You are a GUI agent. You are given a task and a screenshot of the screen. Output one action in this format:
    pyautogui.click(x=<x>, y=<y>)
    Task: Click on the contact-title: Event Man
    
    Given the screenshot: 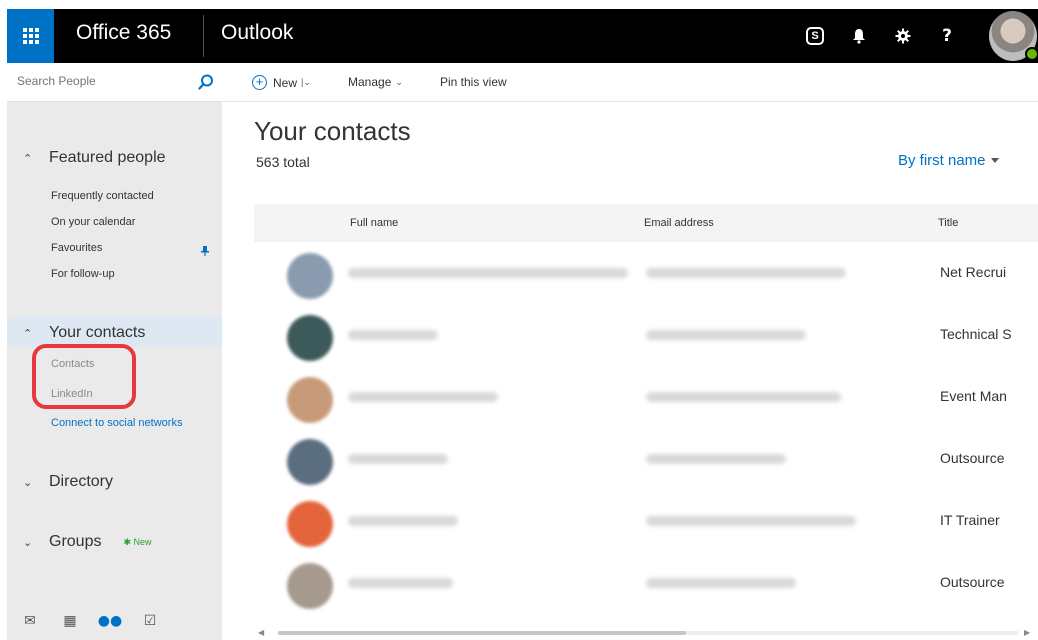 What is the action you would take?
    pyautogui.click(x=973, y=396)
    